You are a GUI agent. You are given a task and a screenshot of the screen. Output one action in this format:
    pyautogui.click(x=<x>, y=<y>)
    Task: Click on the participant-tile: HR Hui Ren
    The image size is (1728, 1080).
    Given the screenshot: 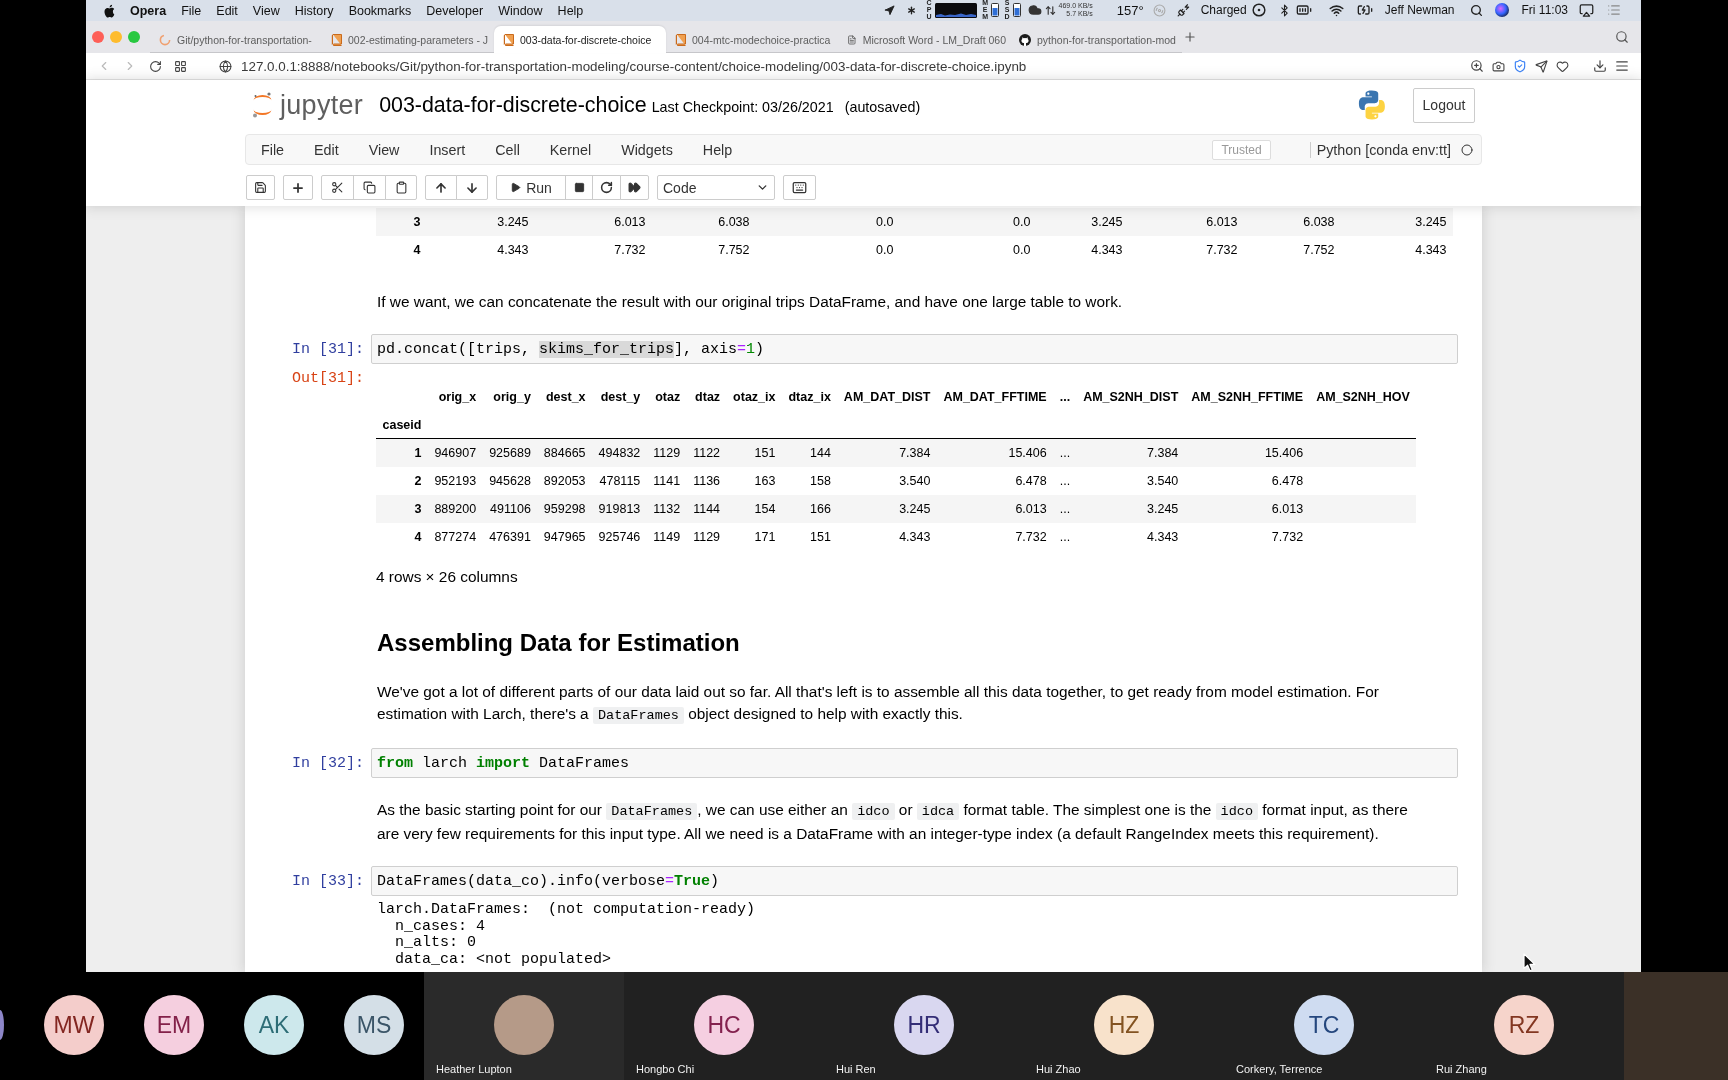 What is the action you would take?
    pyautogui.click(x=924, y=1026)
    